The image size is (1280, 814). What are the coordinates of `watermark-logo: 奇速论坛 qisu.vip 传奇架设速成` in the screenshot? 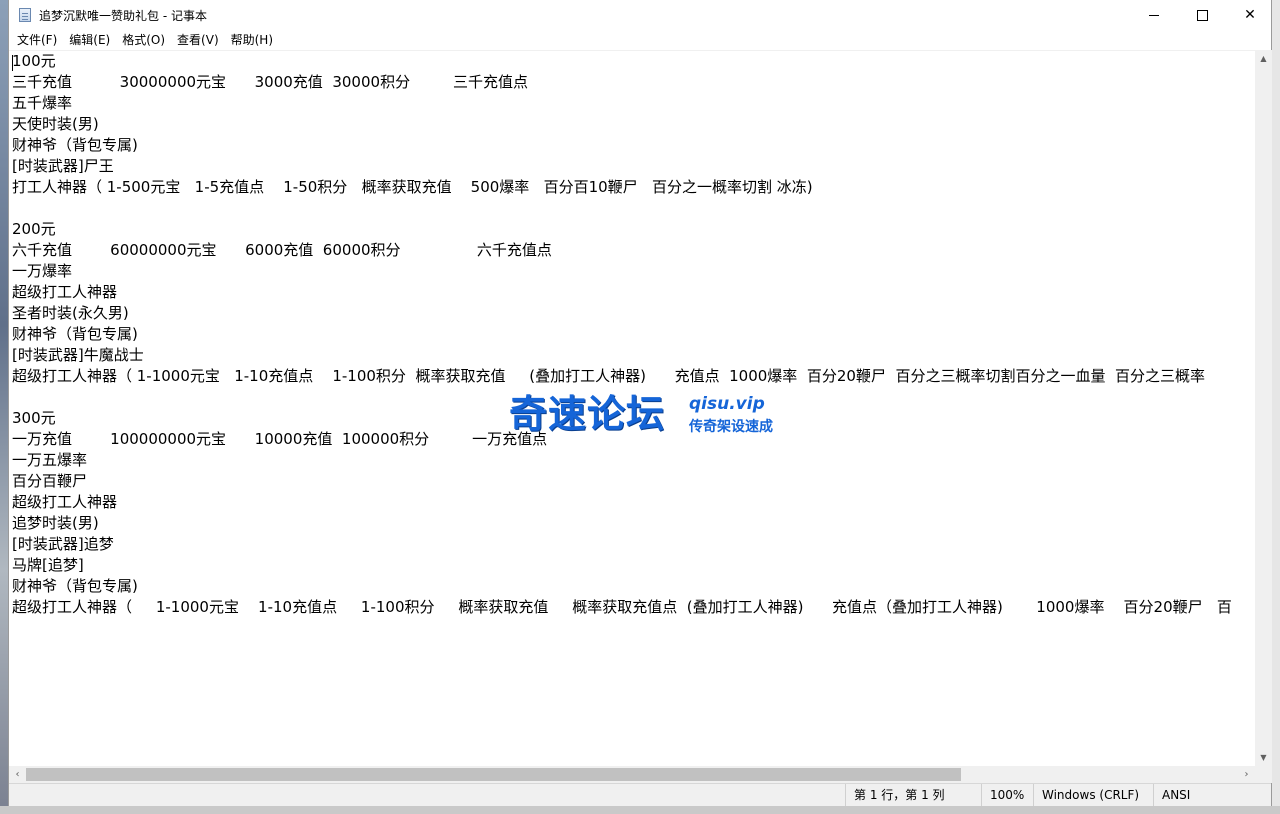 It's located at (654, 415).